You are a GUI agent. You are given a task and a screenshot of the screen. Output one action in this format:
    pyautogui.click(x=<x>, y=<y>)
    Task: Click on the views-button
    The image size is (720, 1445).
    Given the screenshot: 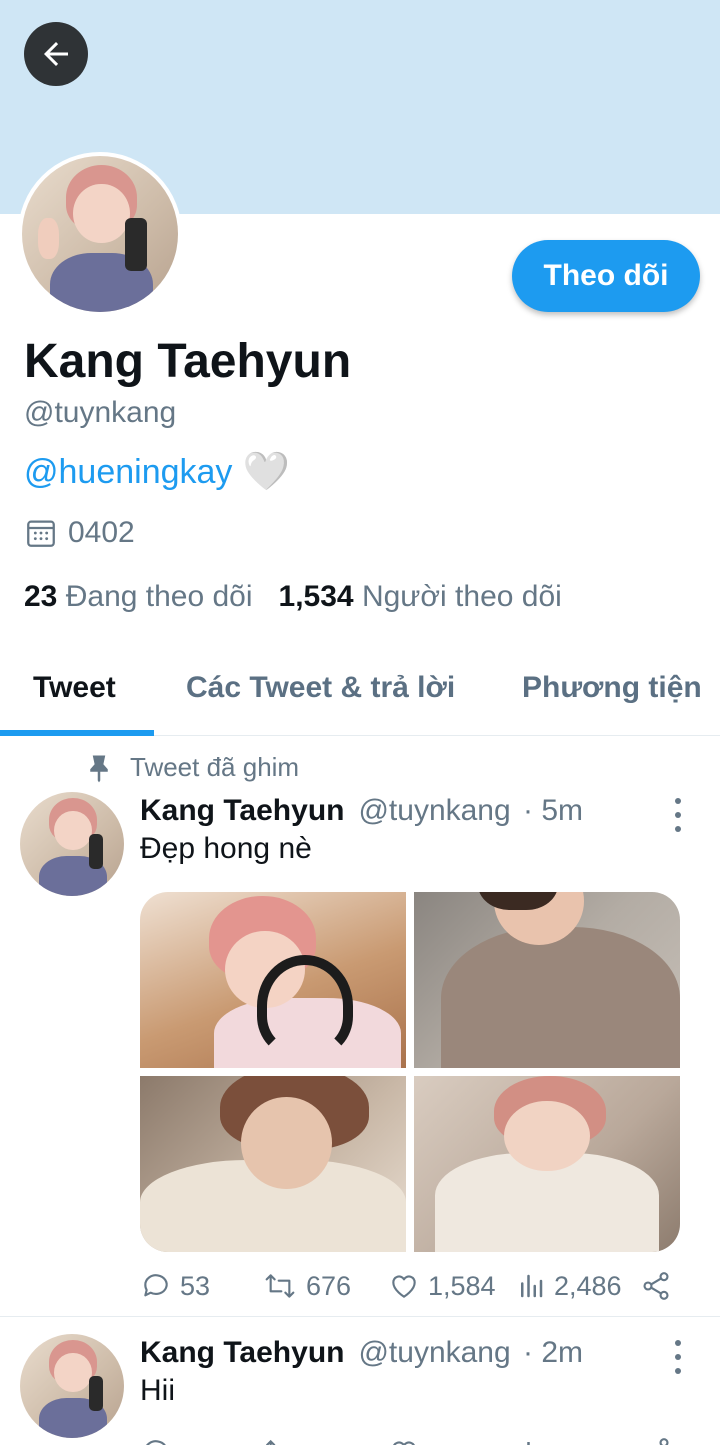 What is the action you would take?
    pyautogui.click(x=531, y=1438)
    